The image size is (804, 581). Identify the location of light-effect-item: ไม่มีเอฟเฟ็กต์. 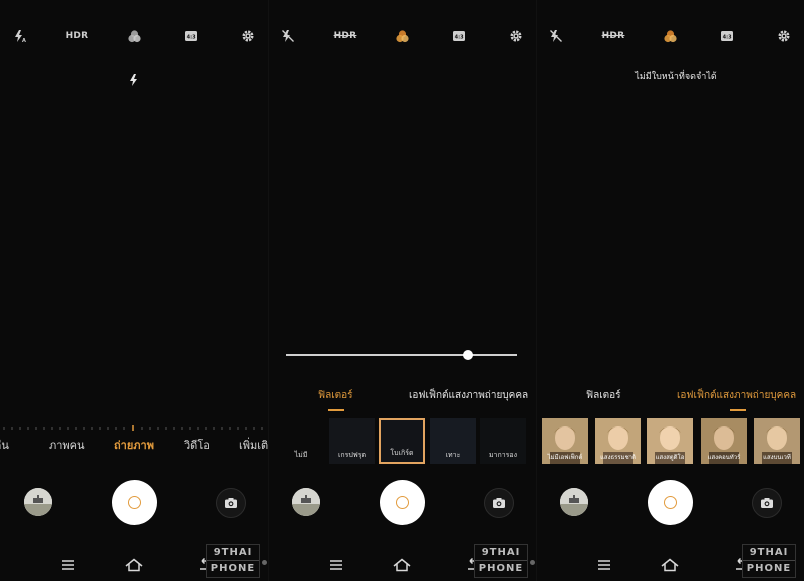
(565, 441).